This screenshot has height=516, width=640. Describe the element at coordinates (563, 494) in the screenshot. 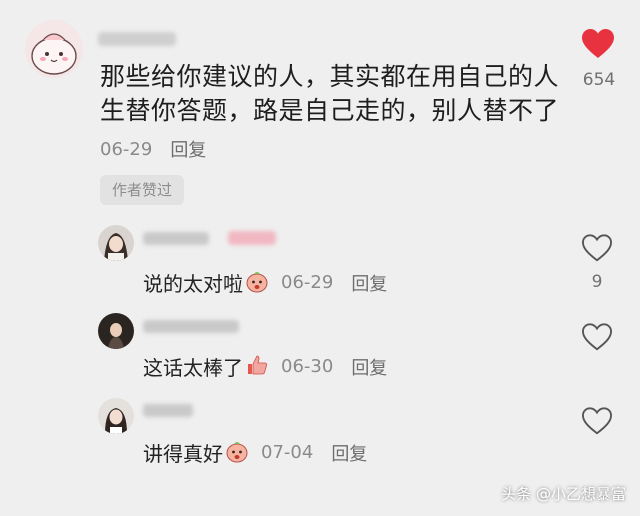

I see `watermark: 头条 @小乙想暴富` at that location.